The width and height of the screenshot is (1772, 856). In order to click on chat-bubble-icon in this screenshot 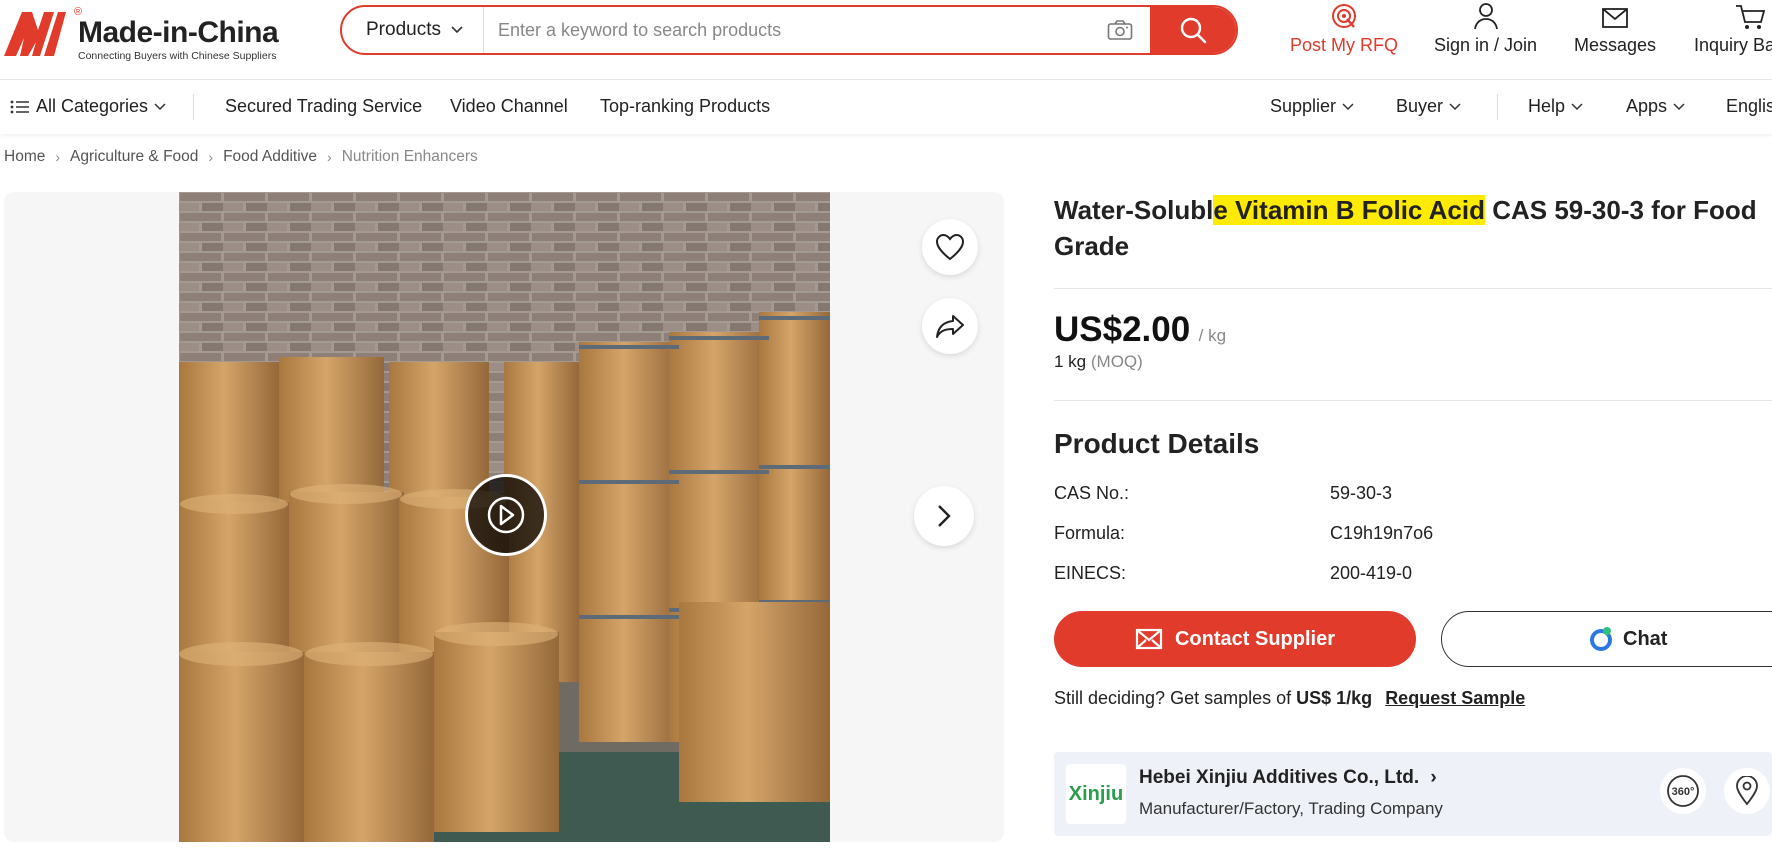, I will do `click(1601, 639)`.